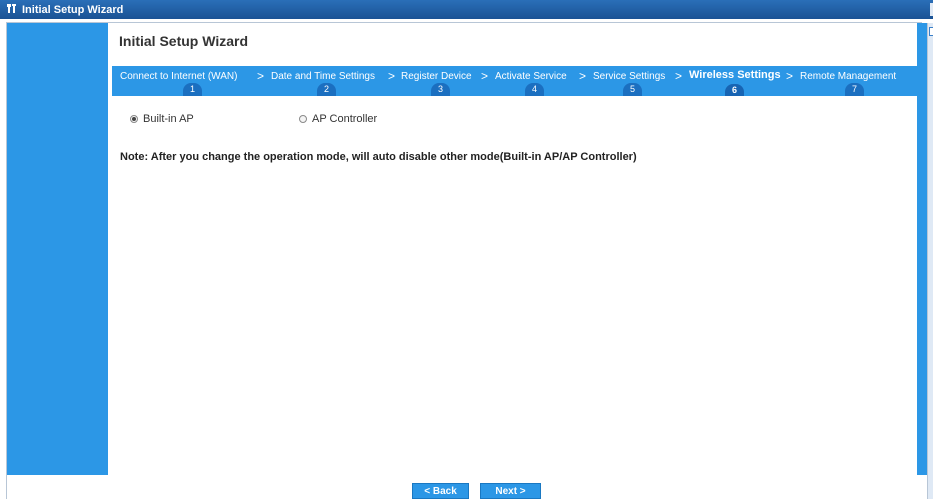 This screenshot has width=933, height=503. What do you see at coordinates (534, 89) in the screenshot?
I see `step-number: 4` at bounding box center [534, 89].